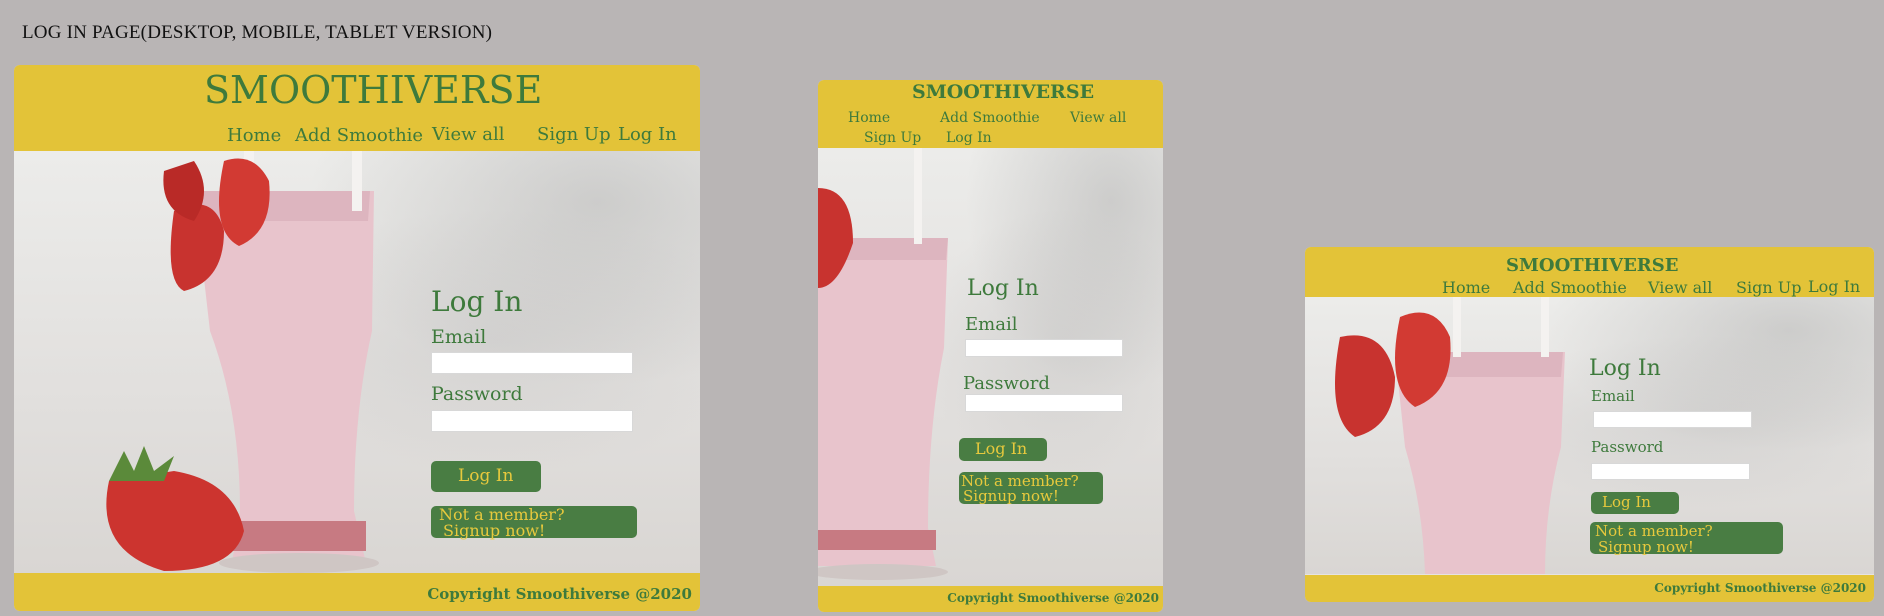  What do you see at coordinates (990, 367) in the screenshot?
I see `hero-image` at bounding box center [990, 367].